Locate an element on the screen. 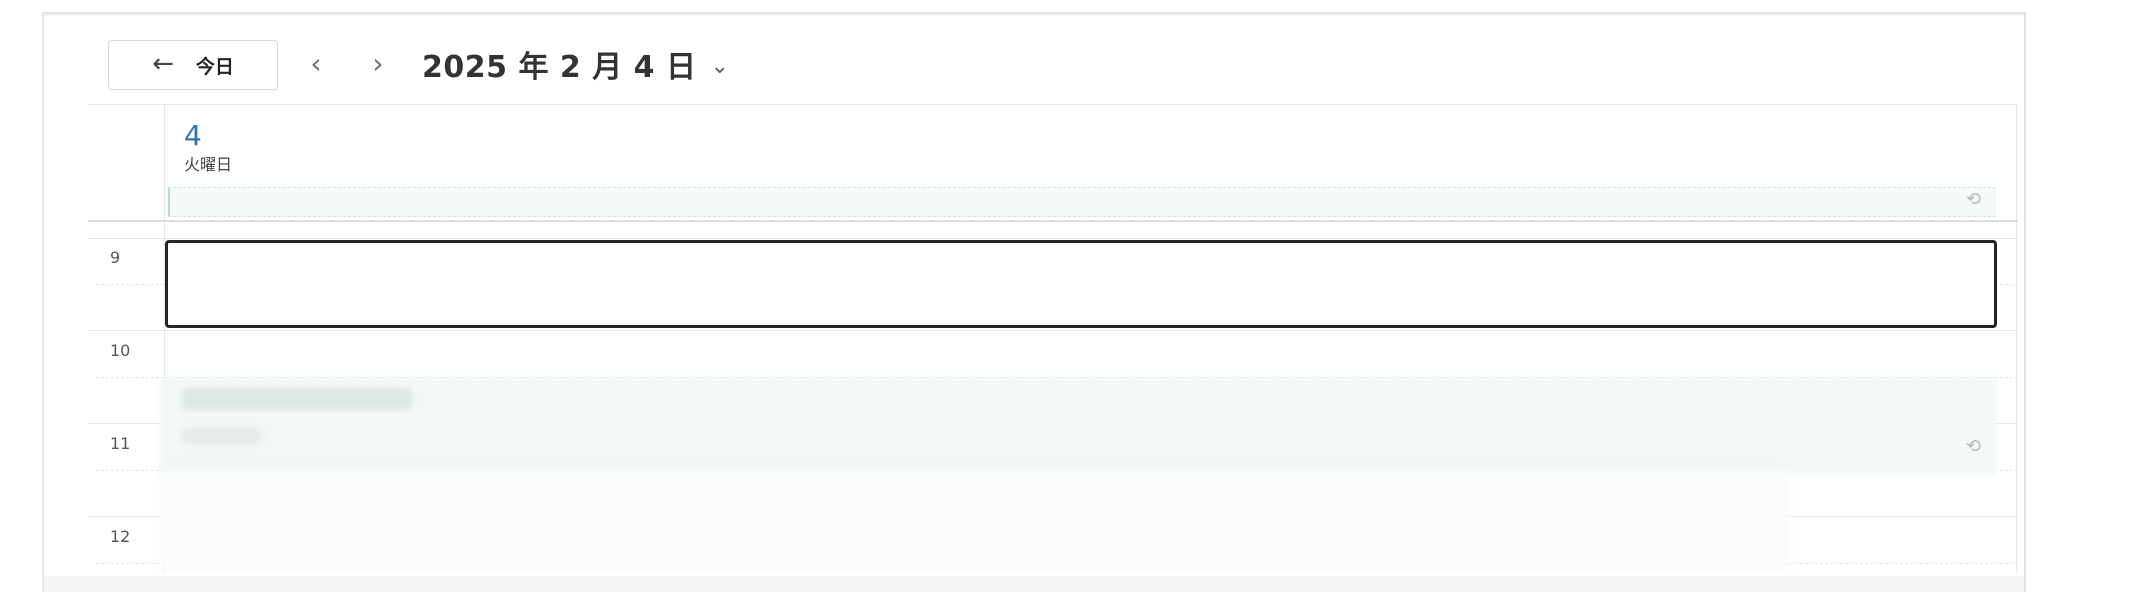 This screenshot has width=2134, height=592. chevron-down-icon: ⌄ is located at coordinates (719, 66).